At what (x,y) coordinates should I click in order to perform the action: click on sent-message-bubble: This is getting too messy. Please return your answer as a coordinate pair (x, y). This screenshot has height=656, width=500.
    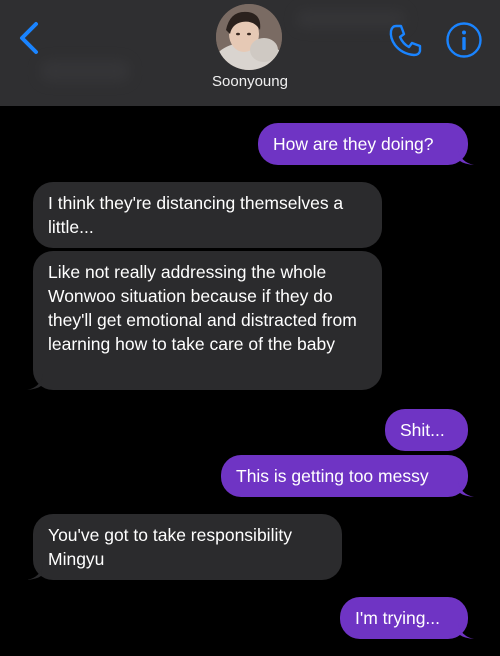
    Looking at the image, I should click on (347, 476).